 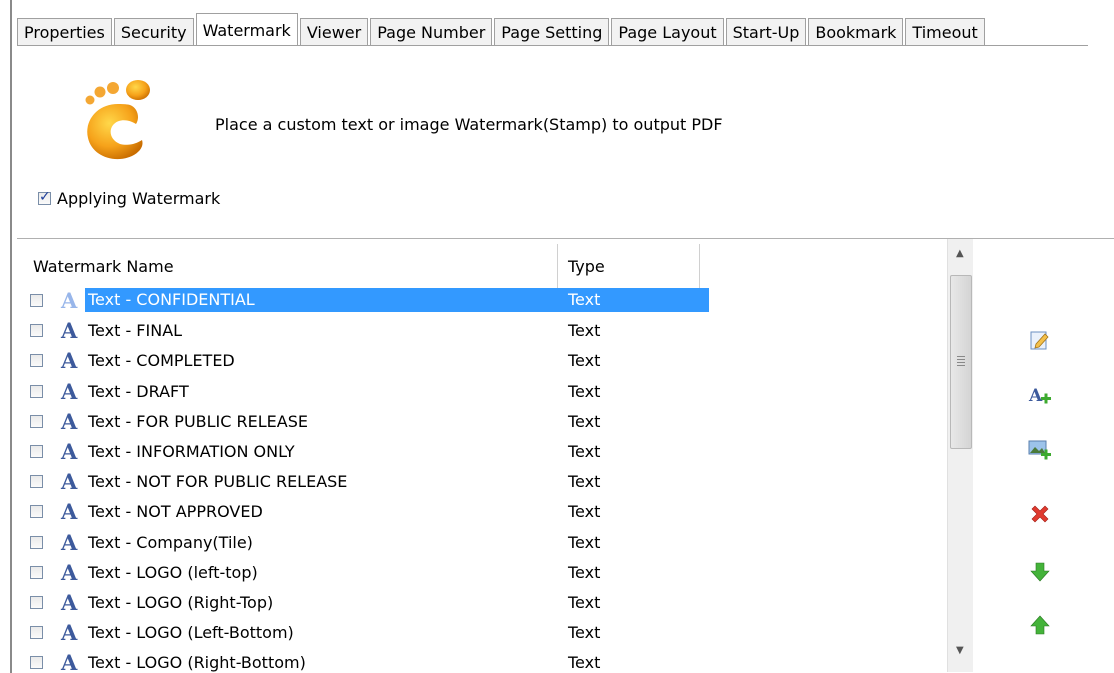 What do you see at coordinates (139, 198) in the screenshot?
I see `applying-watermark-label: Applying Watermark` at bounding box center [139, 198].